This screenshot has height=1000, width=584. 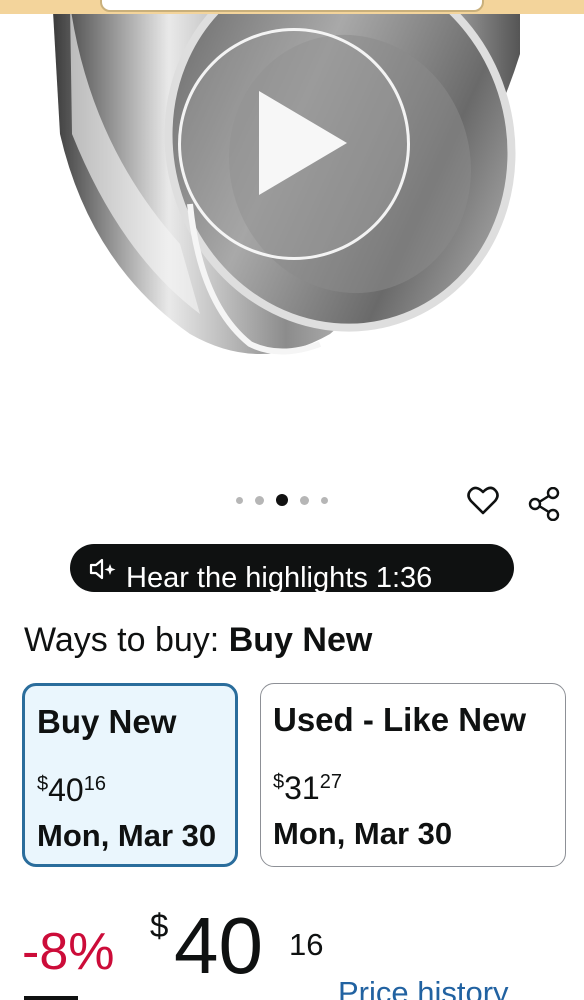 I want to click on search-bar, so click(x=292, y=6).